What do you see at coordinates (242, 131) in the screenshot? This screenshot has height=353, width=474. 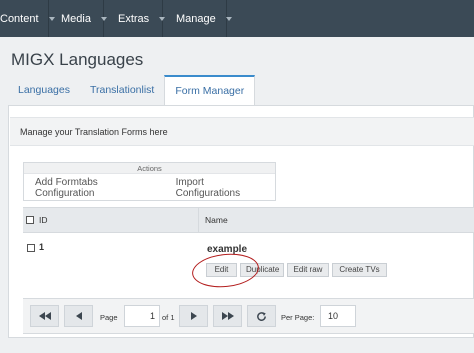 I see `panel-header: Manage your Translation Forms here` at bounding box center [242, 131].